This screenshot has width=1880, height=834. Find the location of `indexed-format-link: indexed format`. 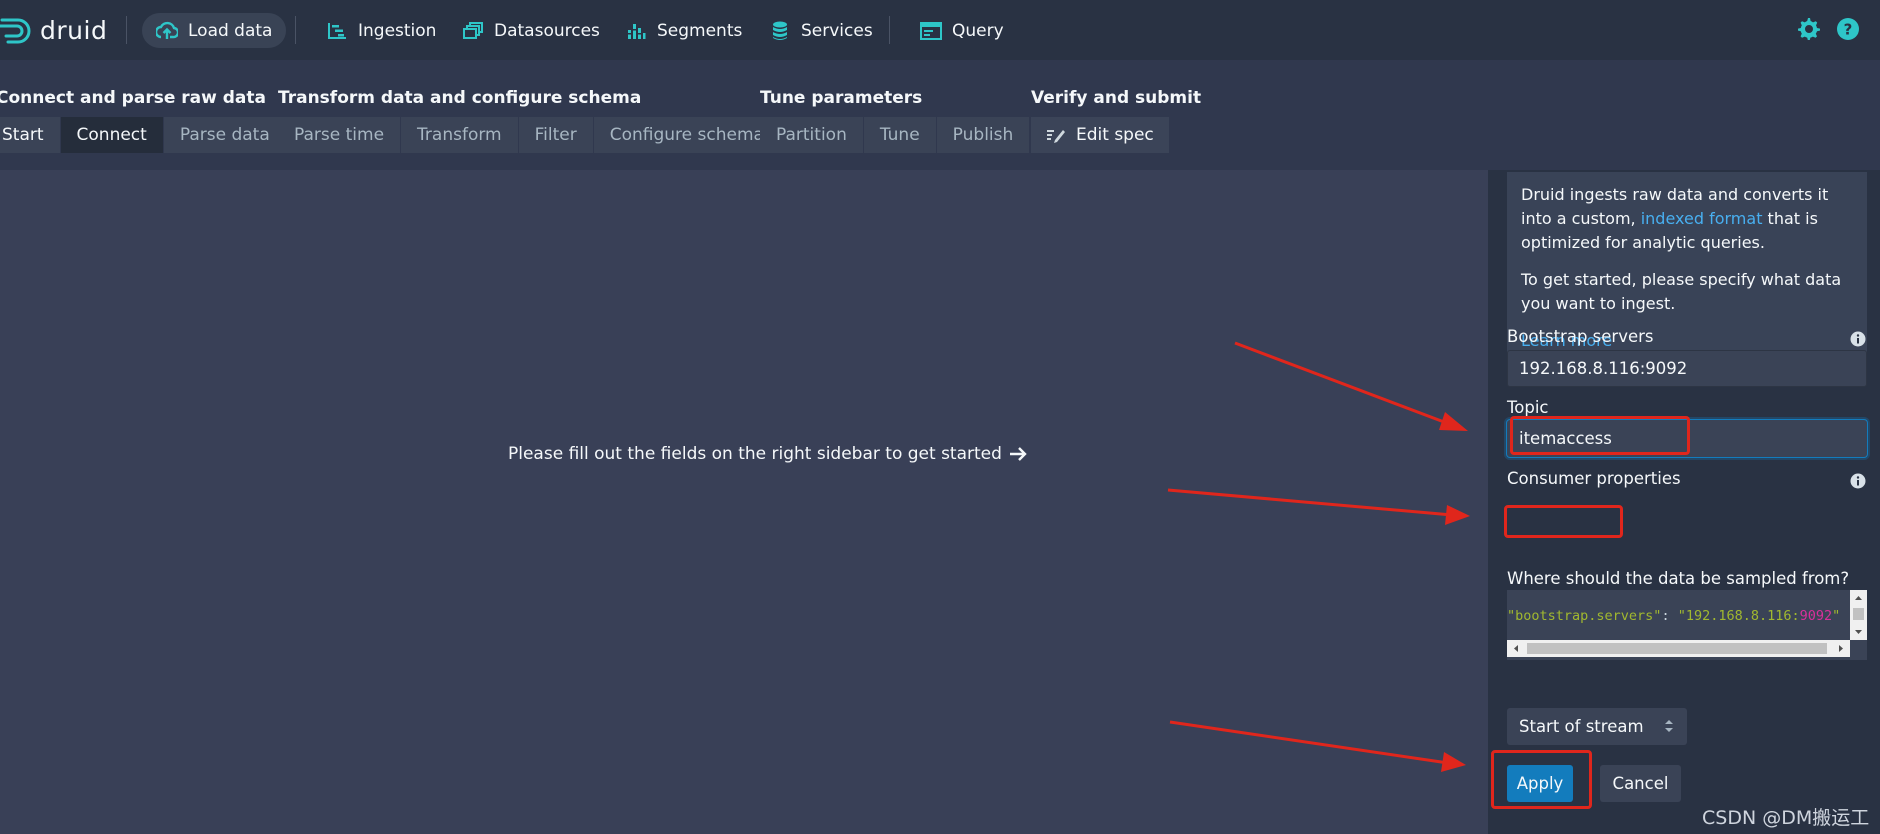

indexed-format-link: indexed format is located at coordinates (1702, 218).